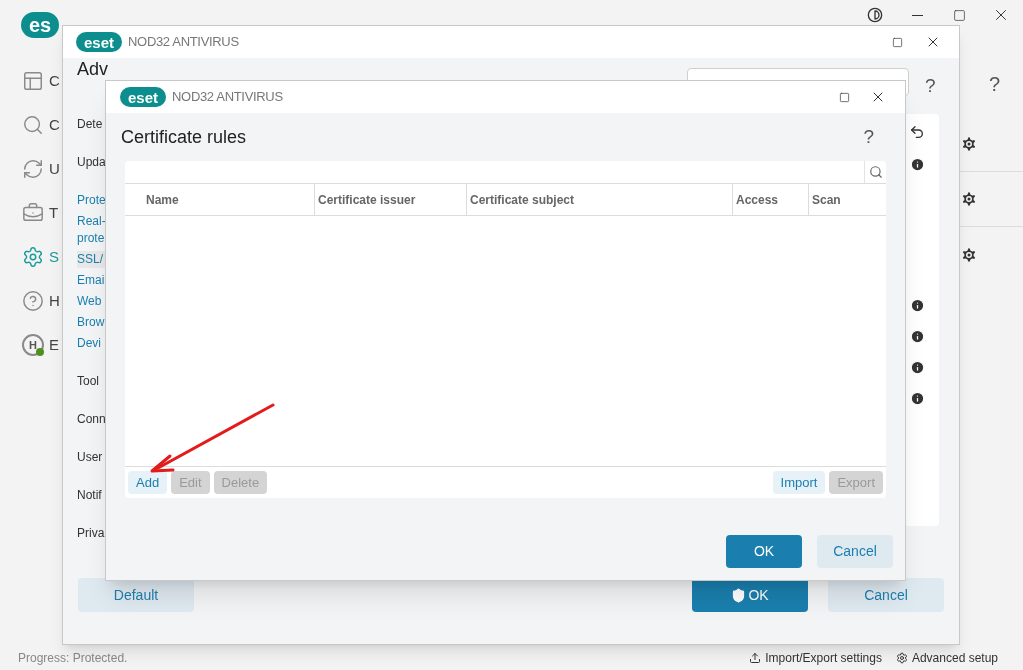 Image resolution: width=1023 pixels, height=670 pixels. What do you see at coordinates (73, 658) in the screenshot?
I see `status-text: Progress: Protected.` at bounding box center [73, 658].